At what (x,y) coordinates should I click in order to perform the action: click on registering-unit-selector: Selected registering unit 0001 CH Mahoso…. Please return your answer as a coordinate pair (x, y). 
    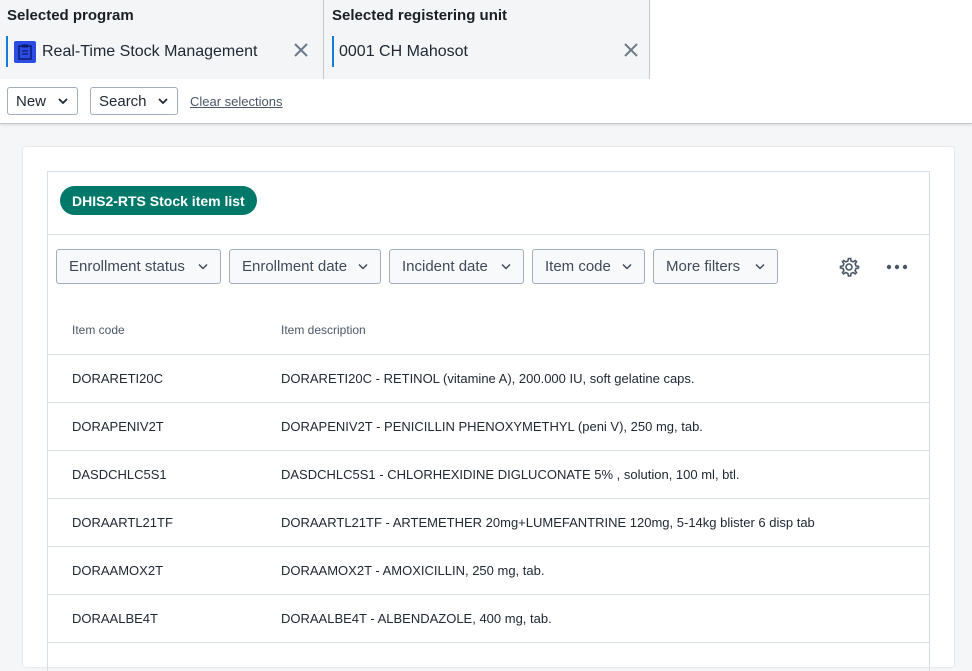
    Looking at the image, I should click on (487, 39).